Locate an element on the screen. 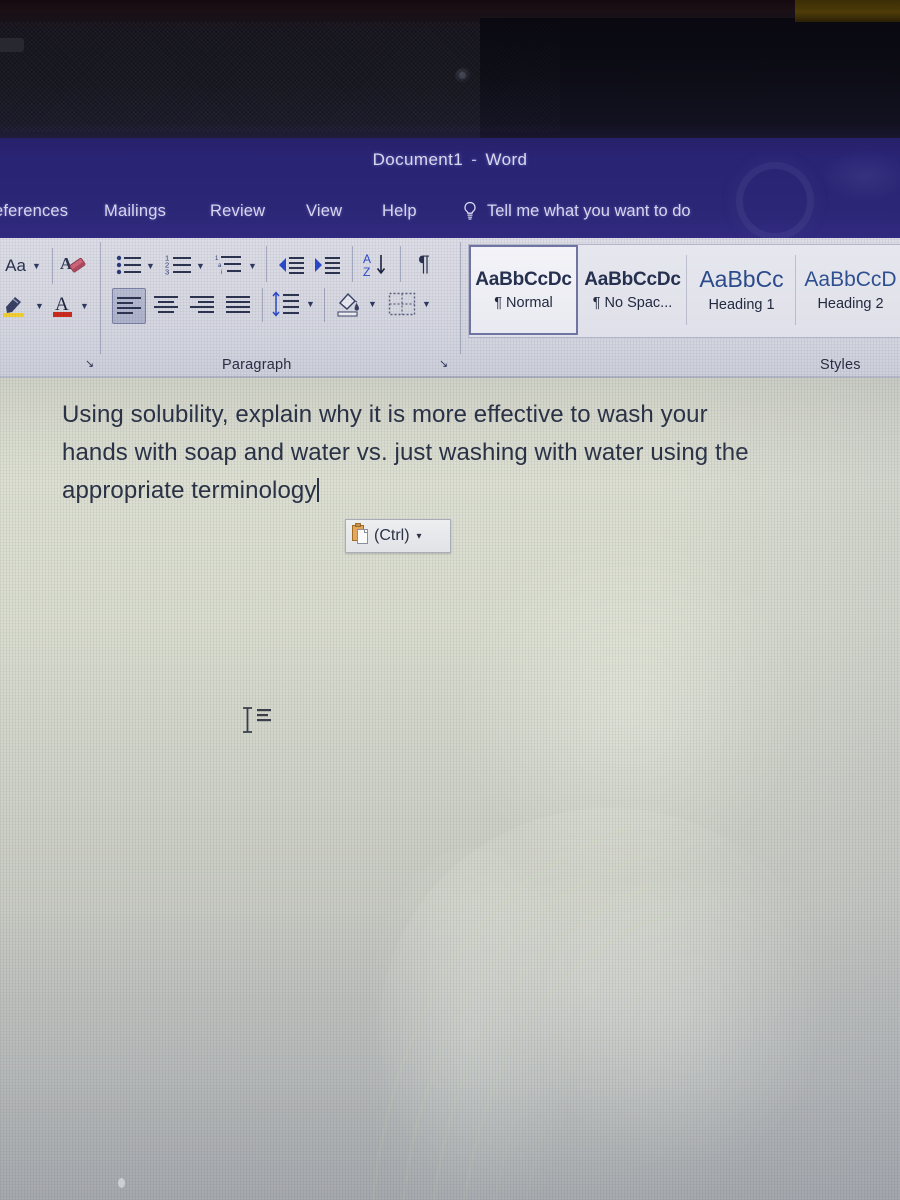  top-edge-strip is located at coordinates (847, 11).